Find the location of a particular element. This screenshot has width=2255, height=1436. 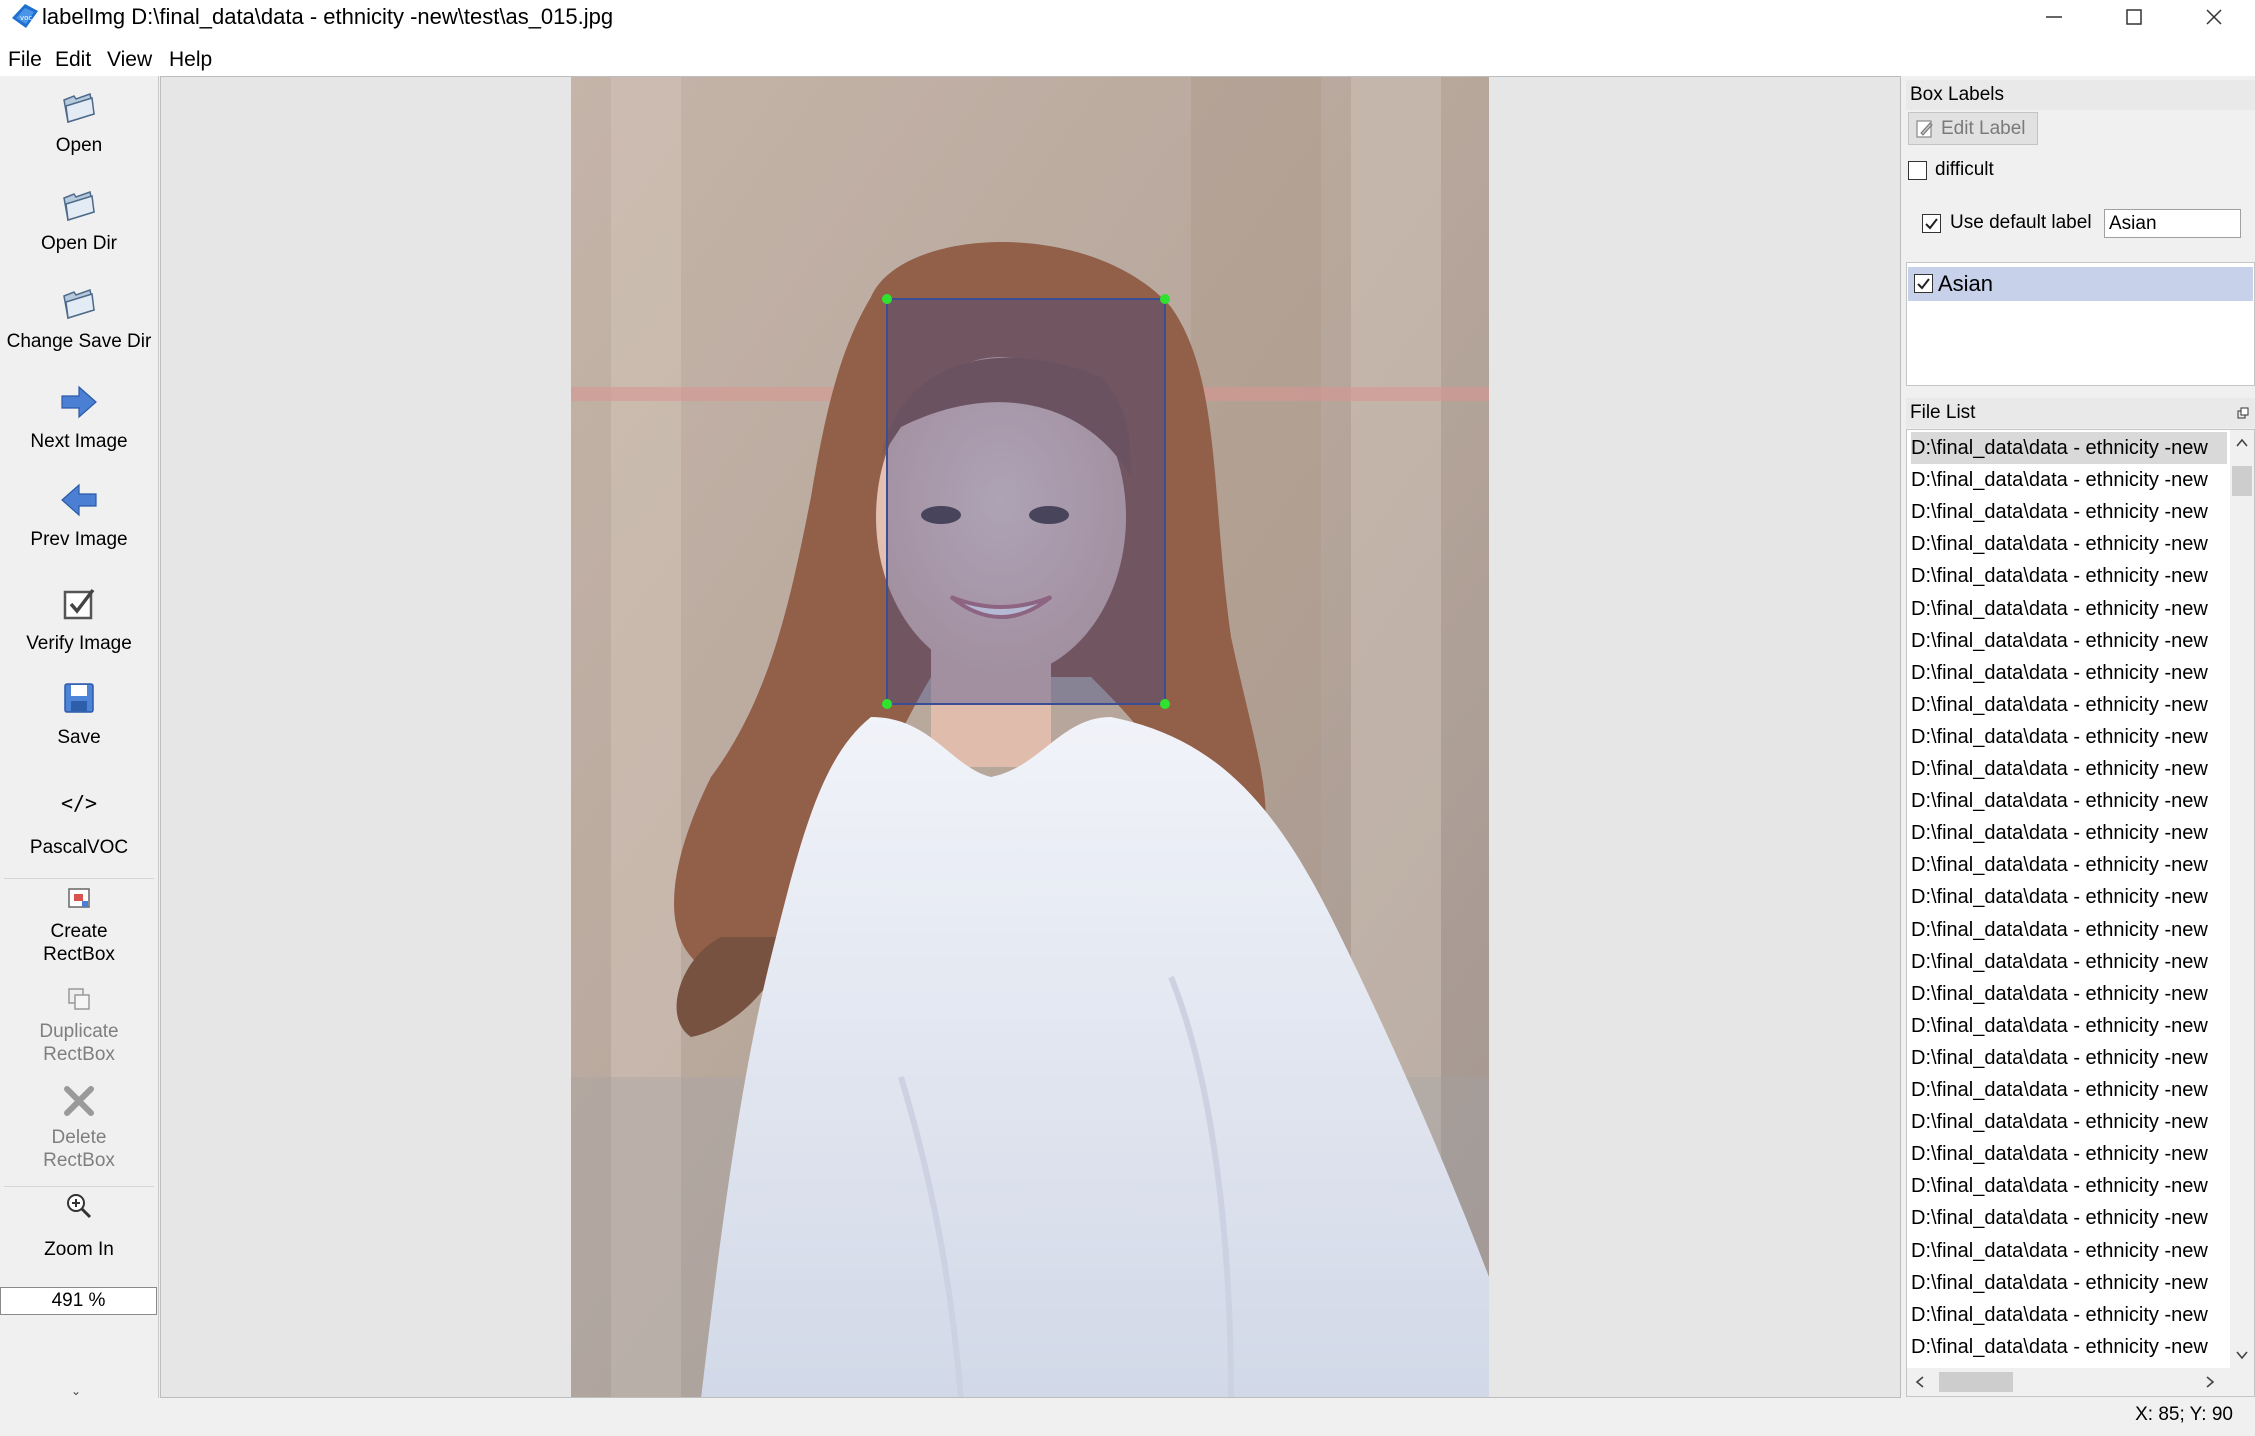

svg-text: voc is located at coordinates (26, 18).